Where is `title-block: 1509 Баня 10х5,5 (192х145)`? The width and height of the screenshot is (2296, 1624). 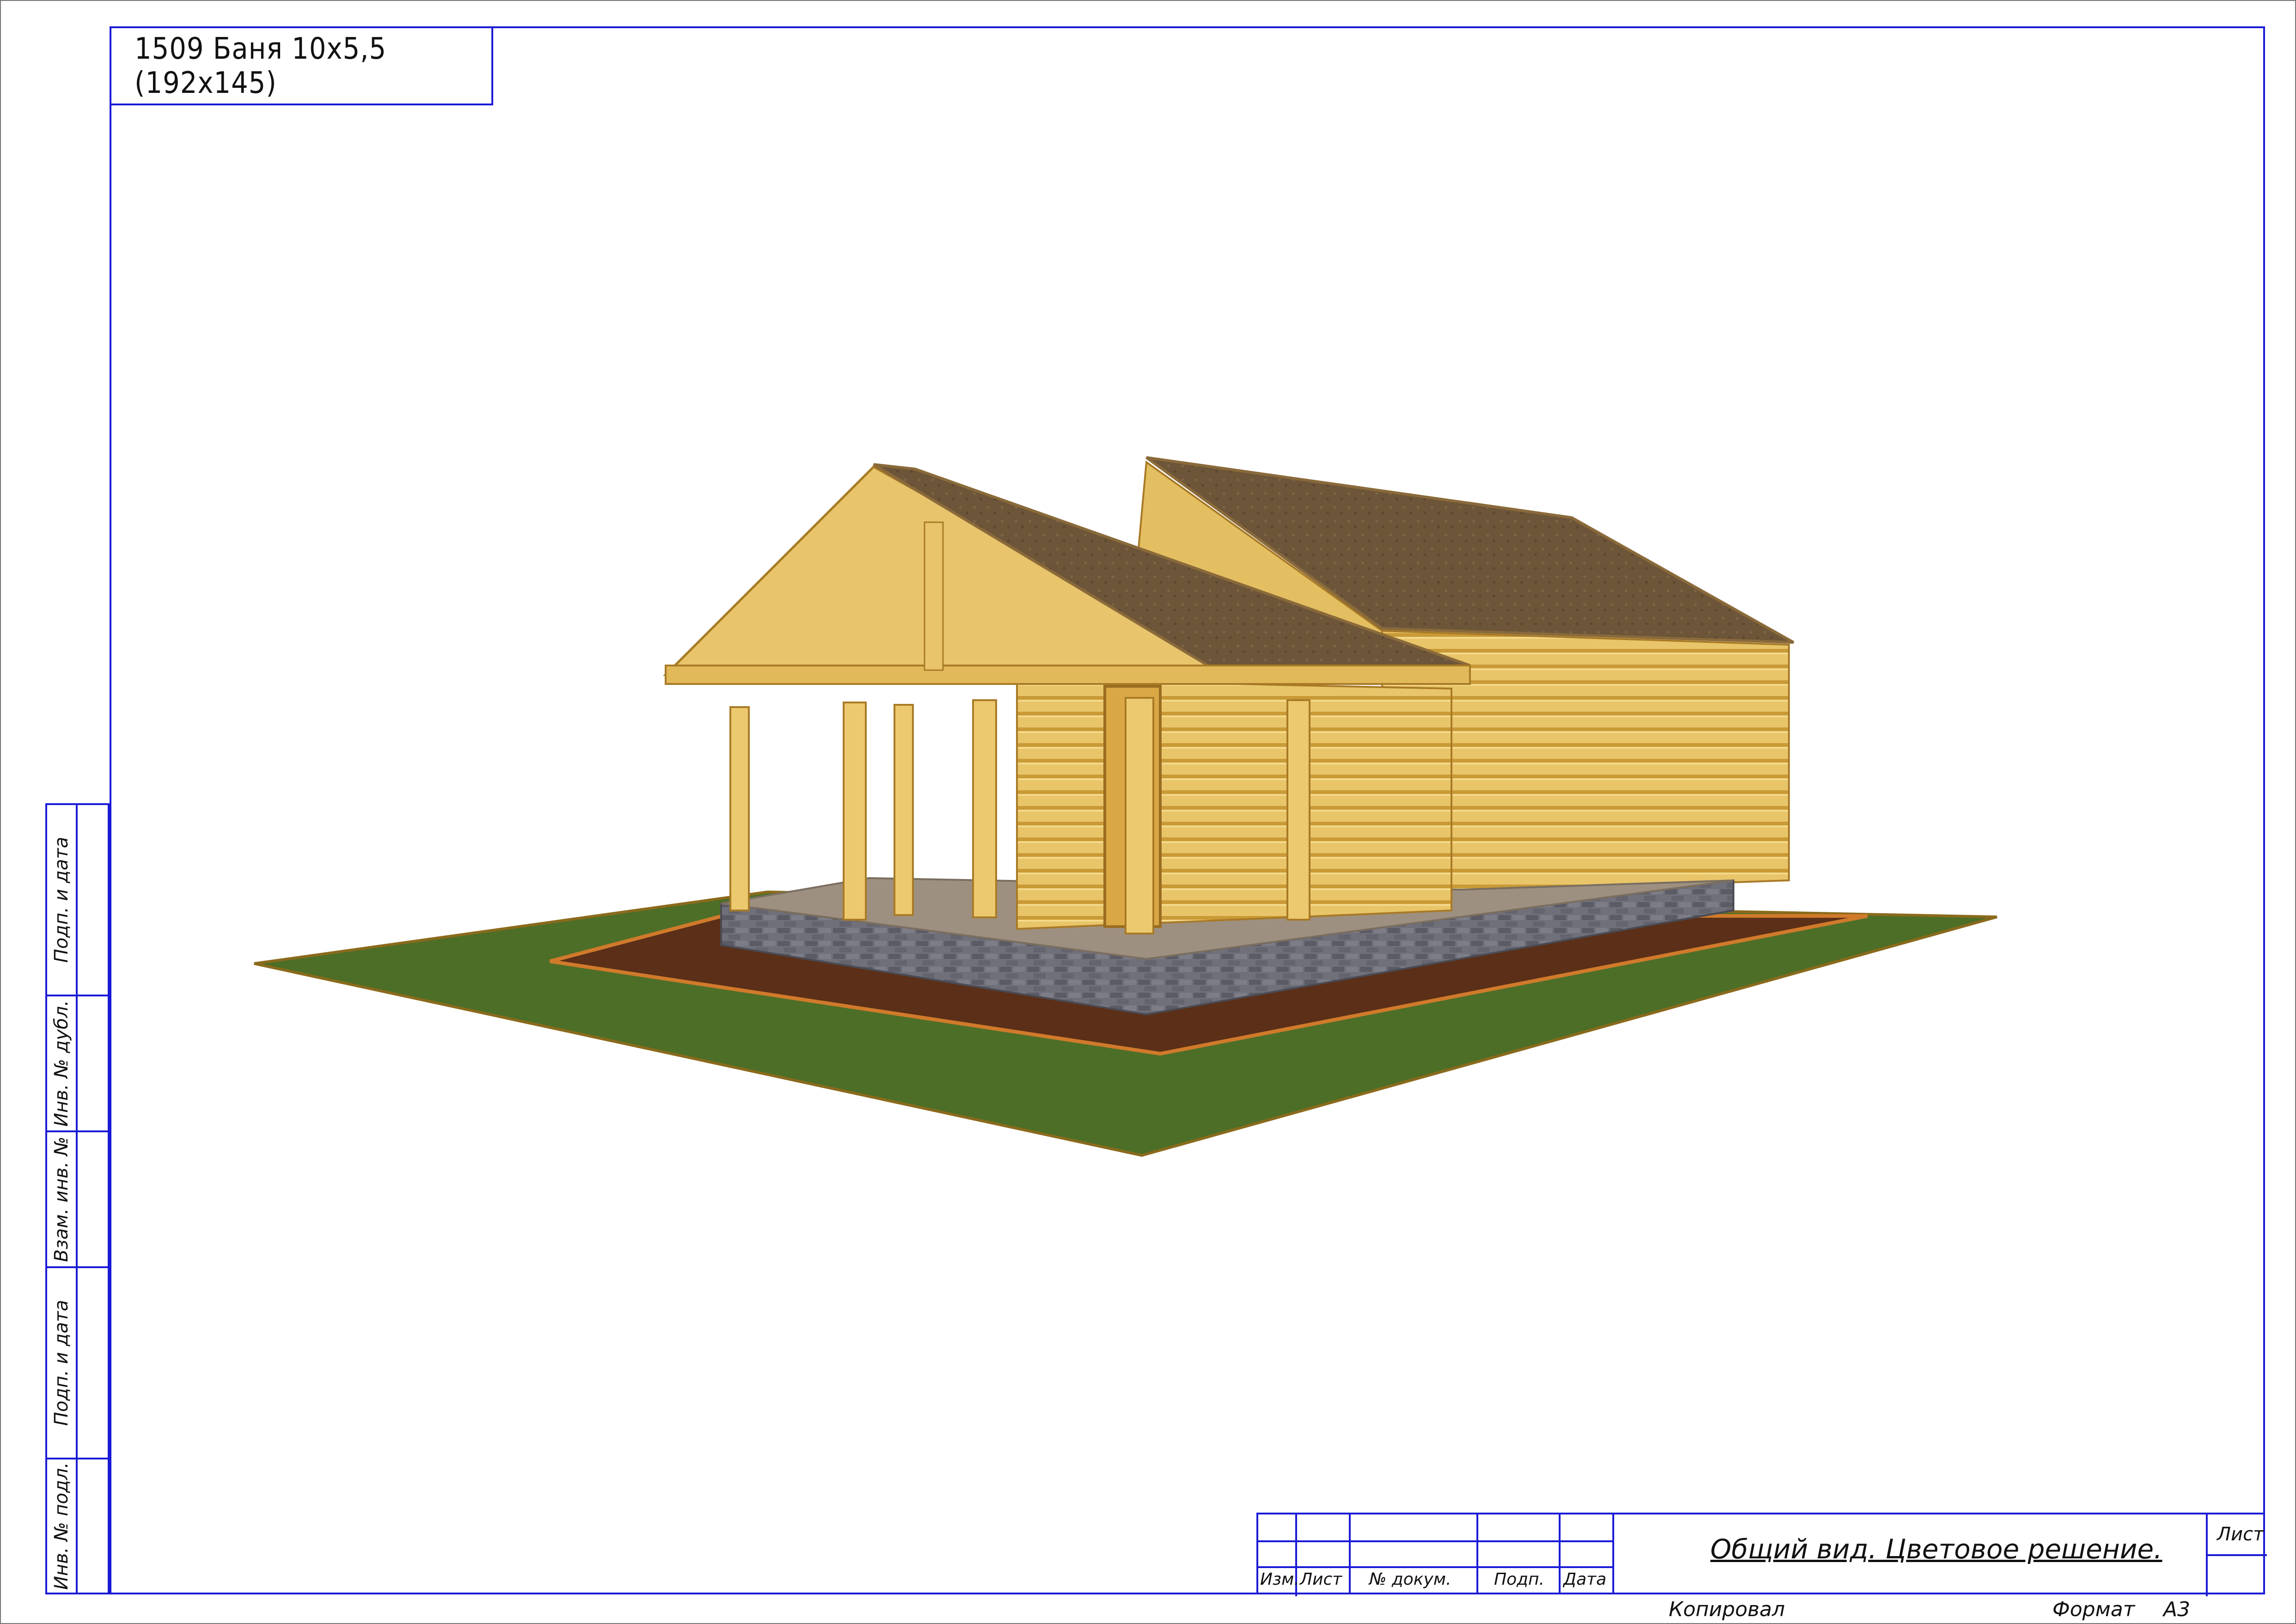
title-block: 1509 Баня 10х5,5 (192х145) is located at coordinates (301, 65).